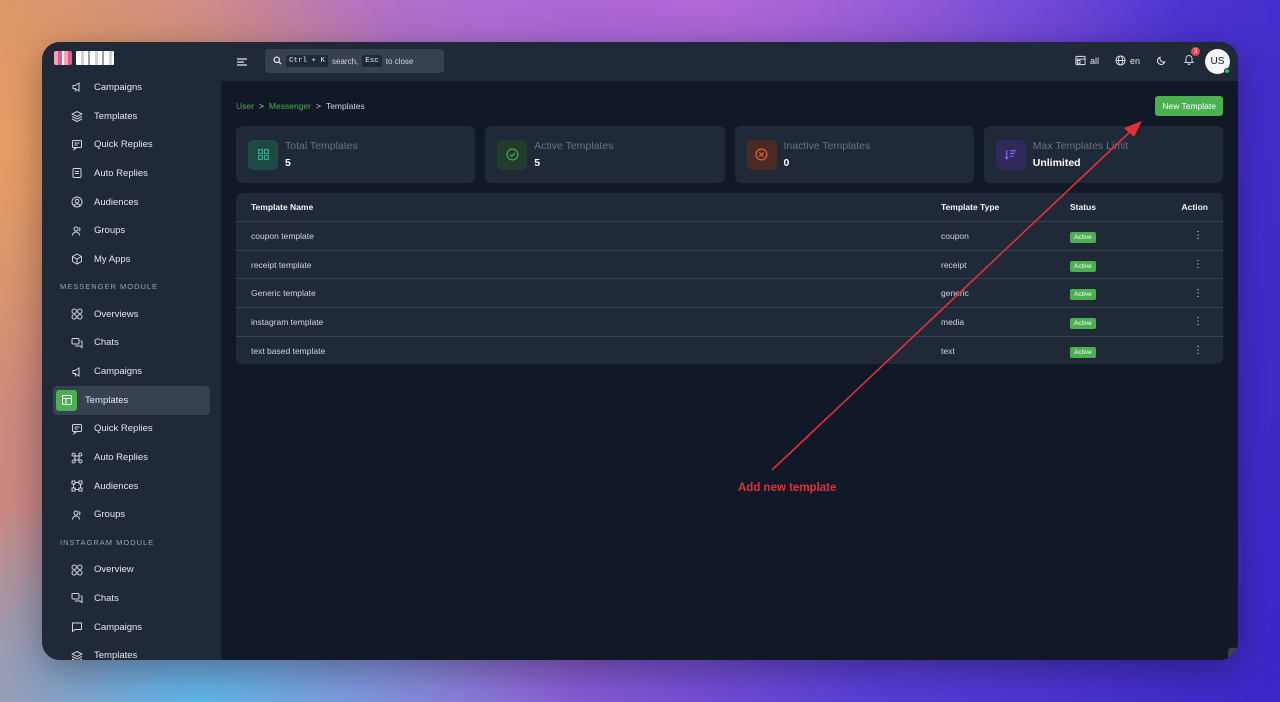 This screenshot has height=702, width=1280. Describe the element at coordinates (1120, 61) in the screenshot. I see `globe-icon` at that location.